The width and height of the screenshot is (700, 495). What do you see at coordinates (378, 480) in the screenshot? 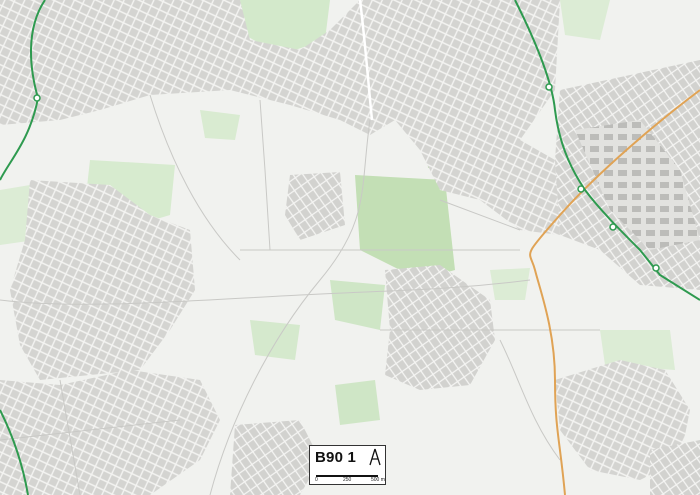
I see `scale-end-label: 500 m` at bounding box center [378, 480].